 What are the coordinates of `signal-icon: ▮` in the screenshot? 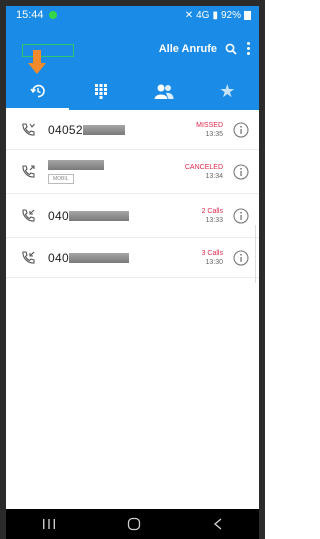 It's located at (215, 15).